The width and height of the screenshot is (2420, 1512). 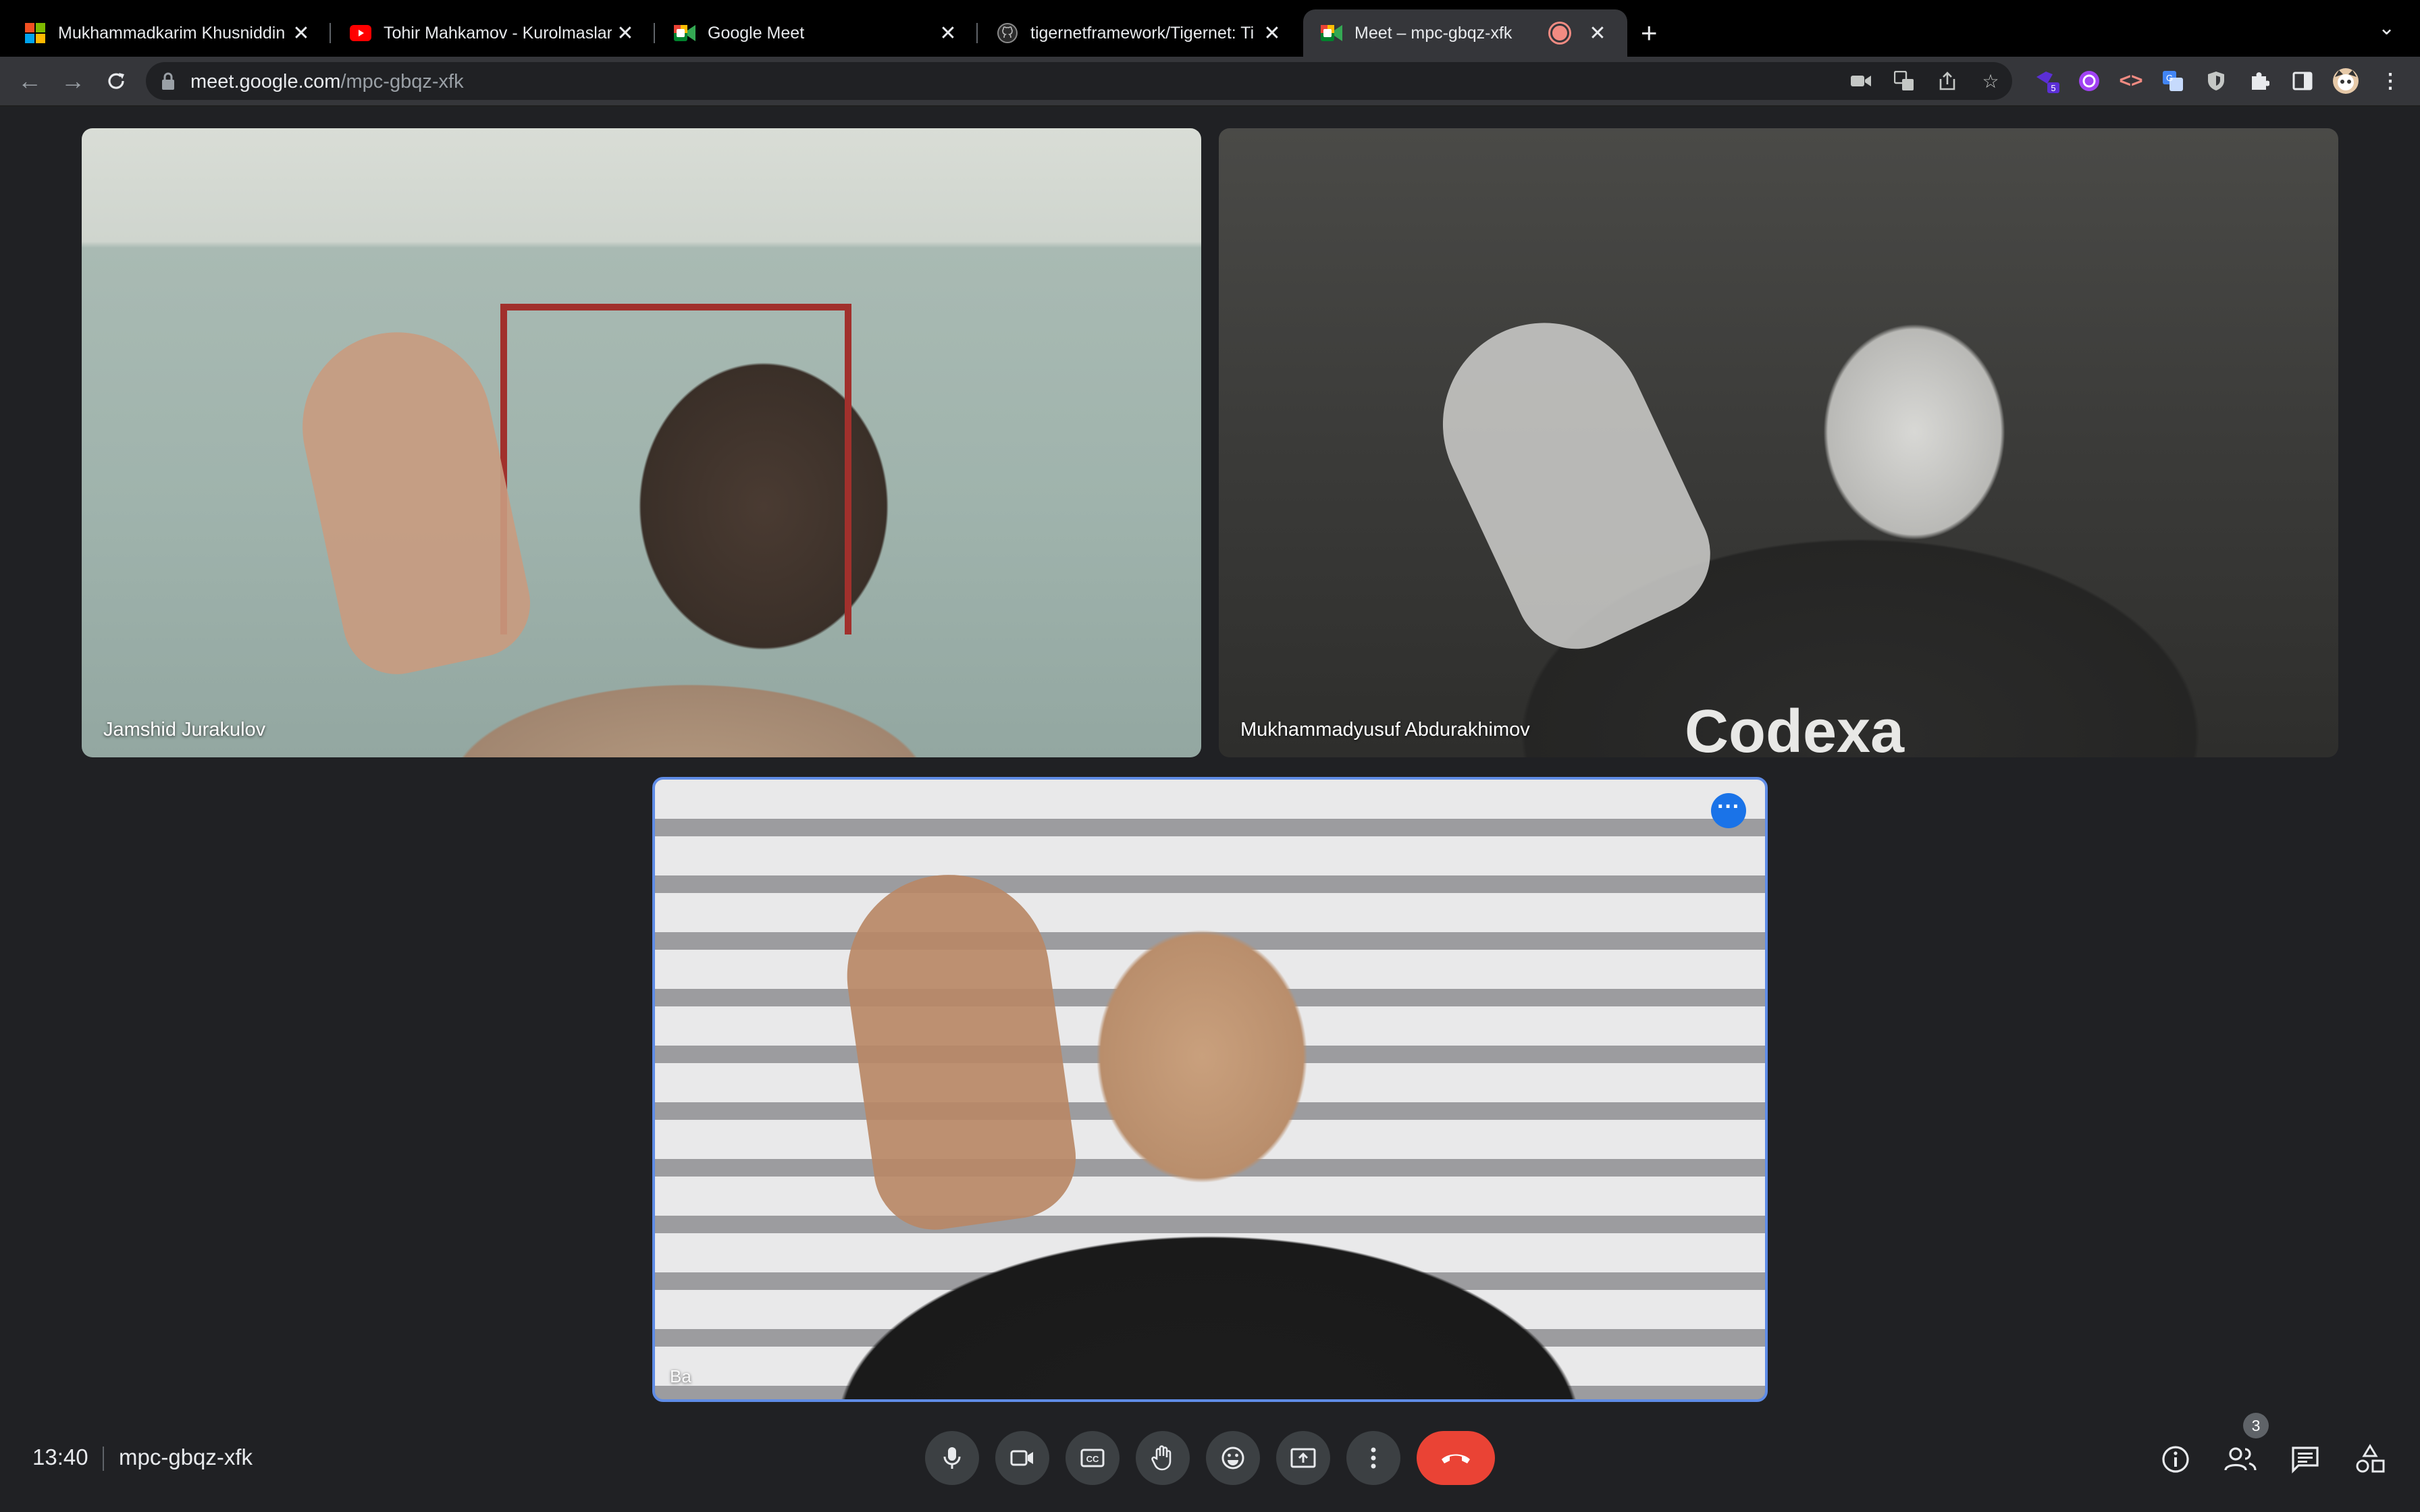 I want to click on tab-title: tigernetframework/Tigernet: Ti, so click(x=1142, y=33).